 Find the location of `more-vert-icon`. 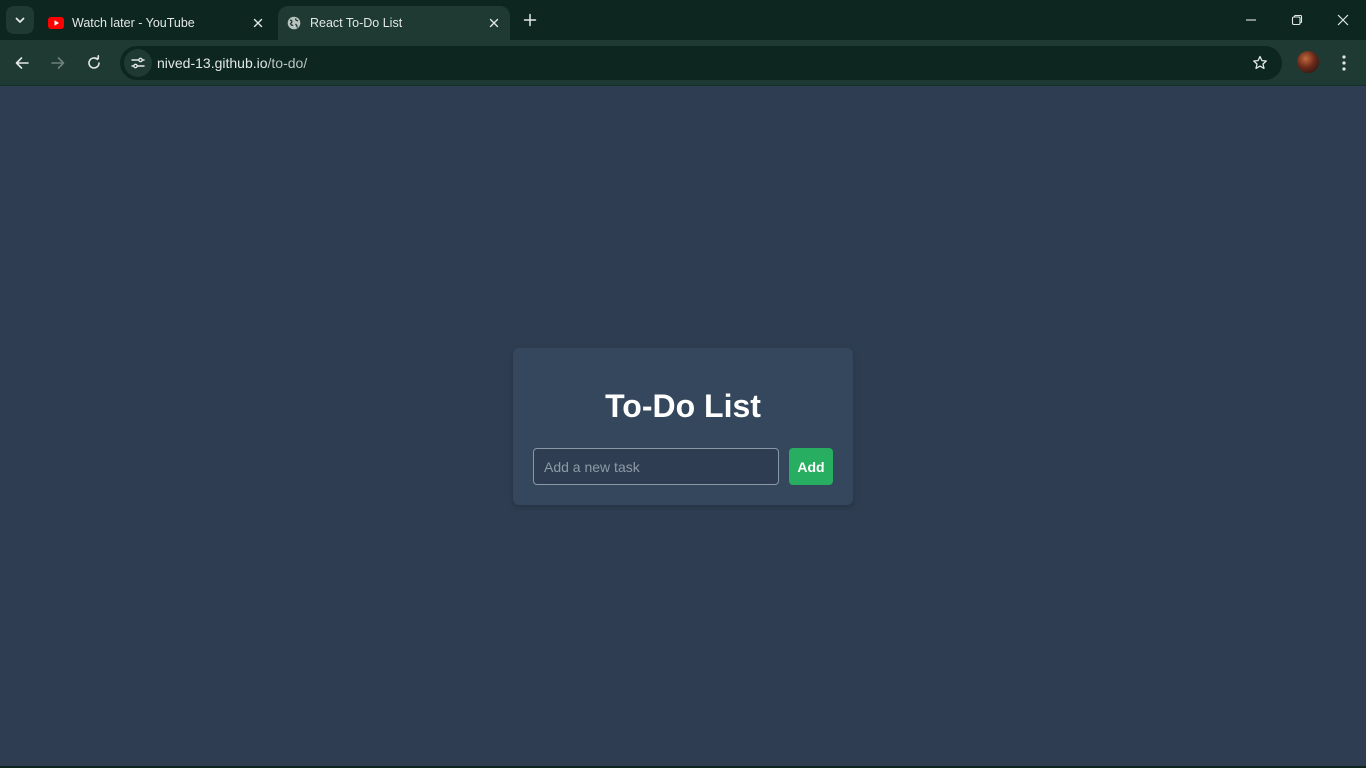

more-vert-icon is located at coordinates (1344, 63).